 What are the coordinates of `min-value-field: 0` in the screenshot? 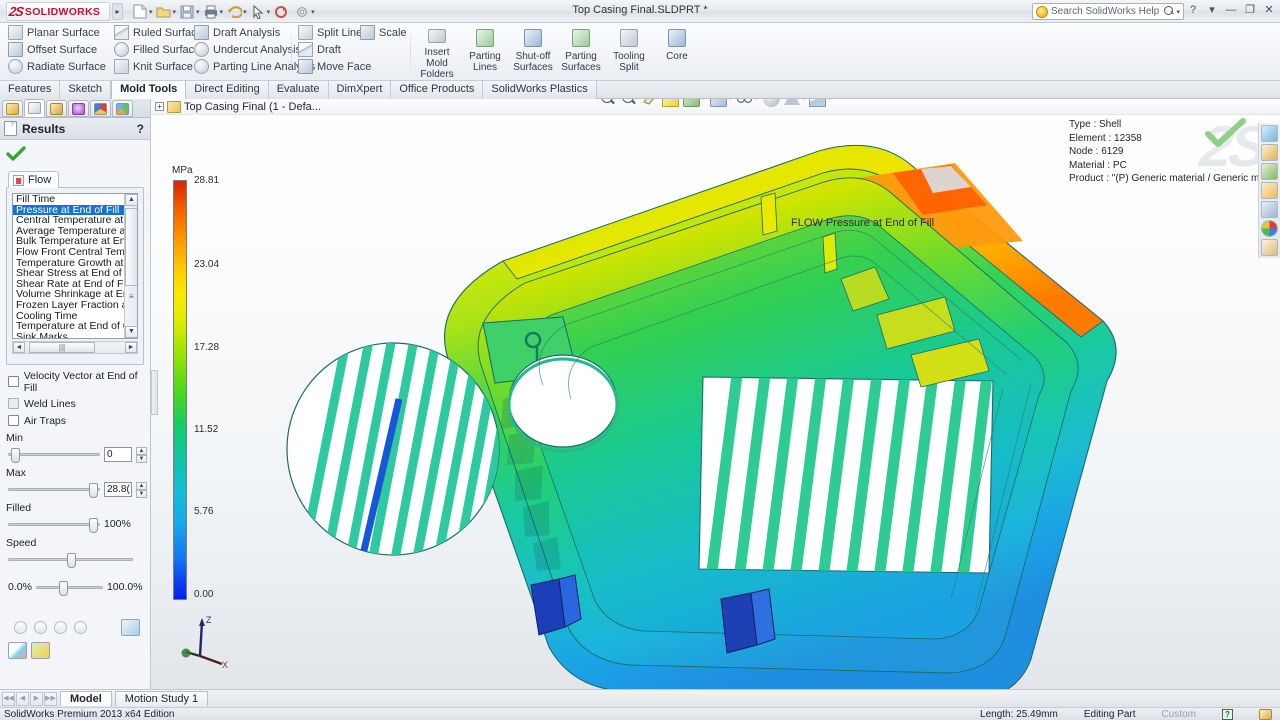 It's located at (118, 454).